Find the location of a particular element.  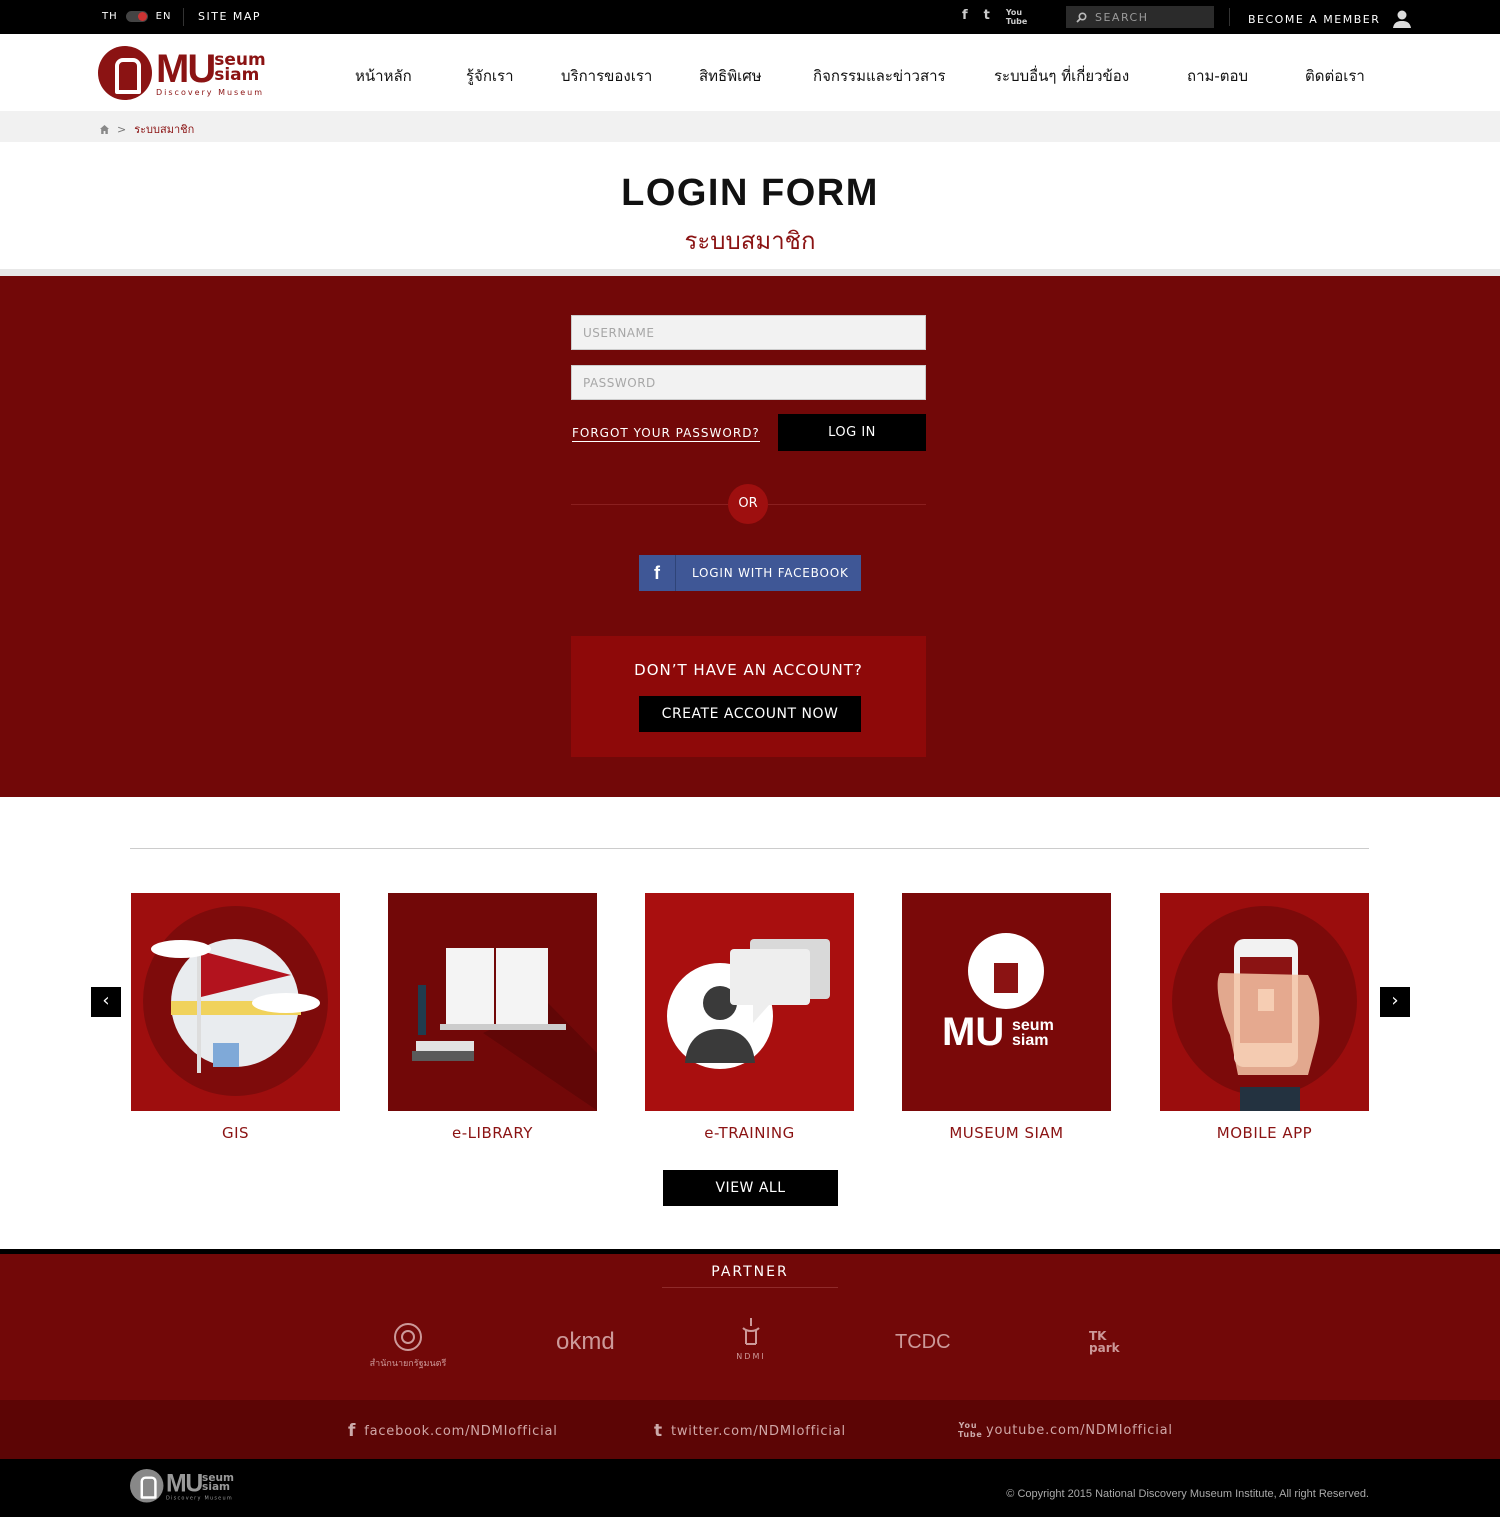

breadcrumb-current: ระบบสมาชิก is located at coordinates (164, 129).